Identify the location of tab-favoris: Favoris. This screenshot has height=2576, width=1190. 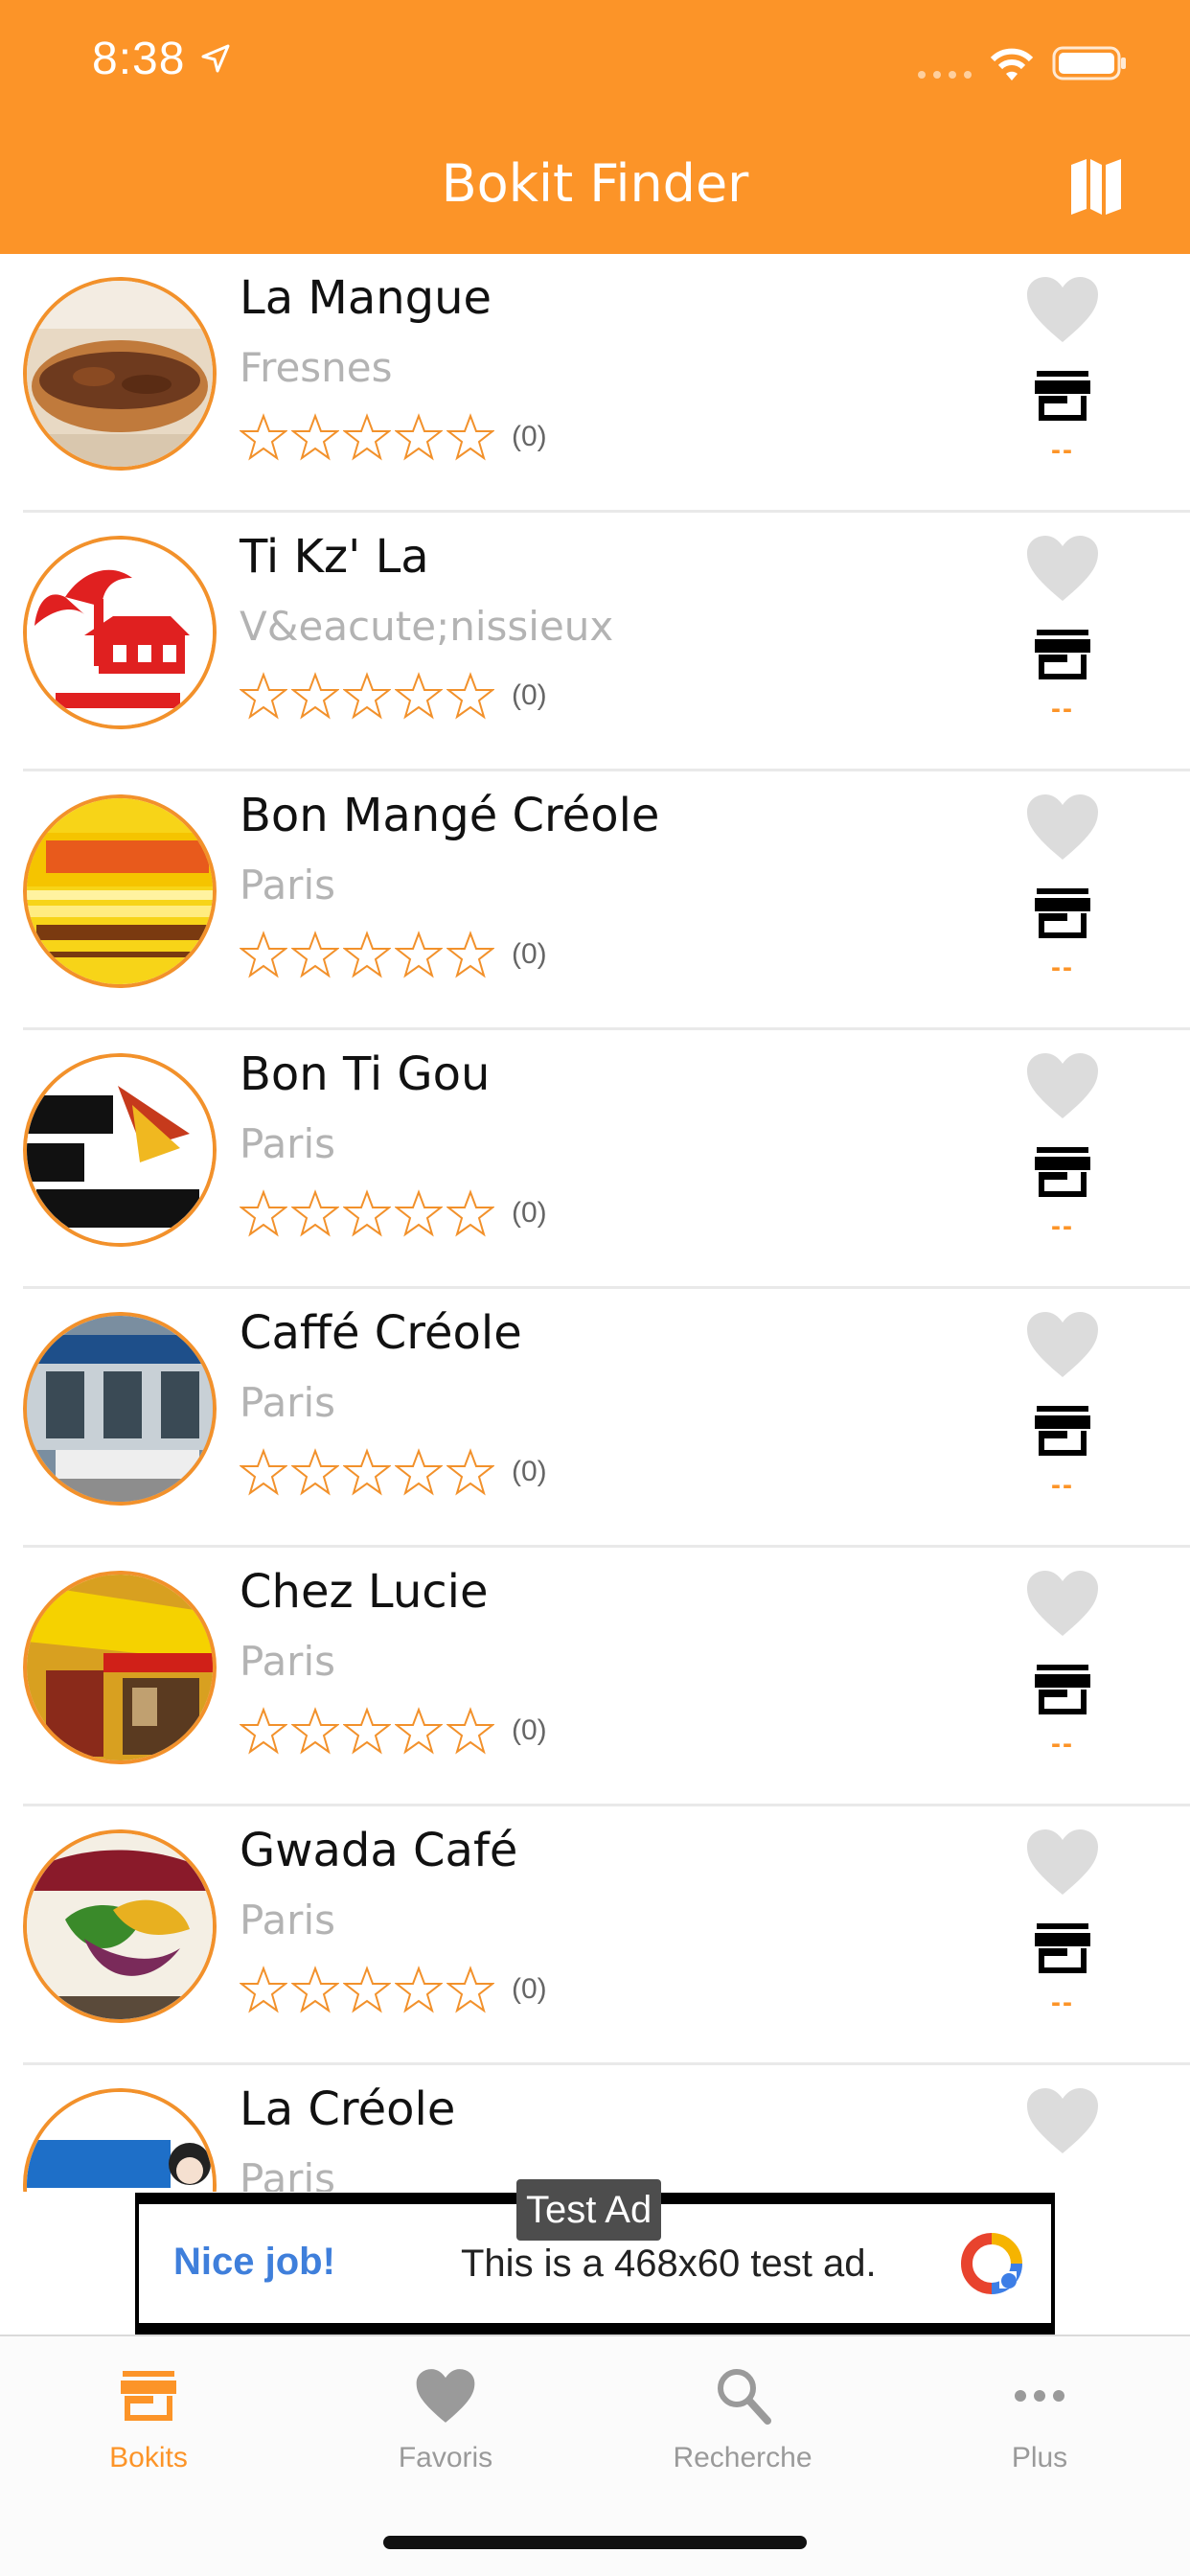
(445, 2419).